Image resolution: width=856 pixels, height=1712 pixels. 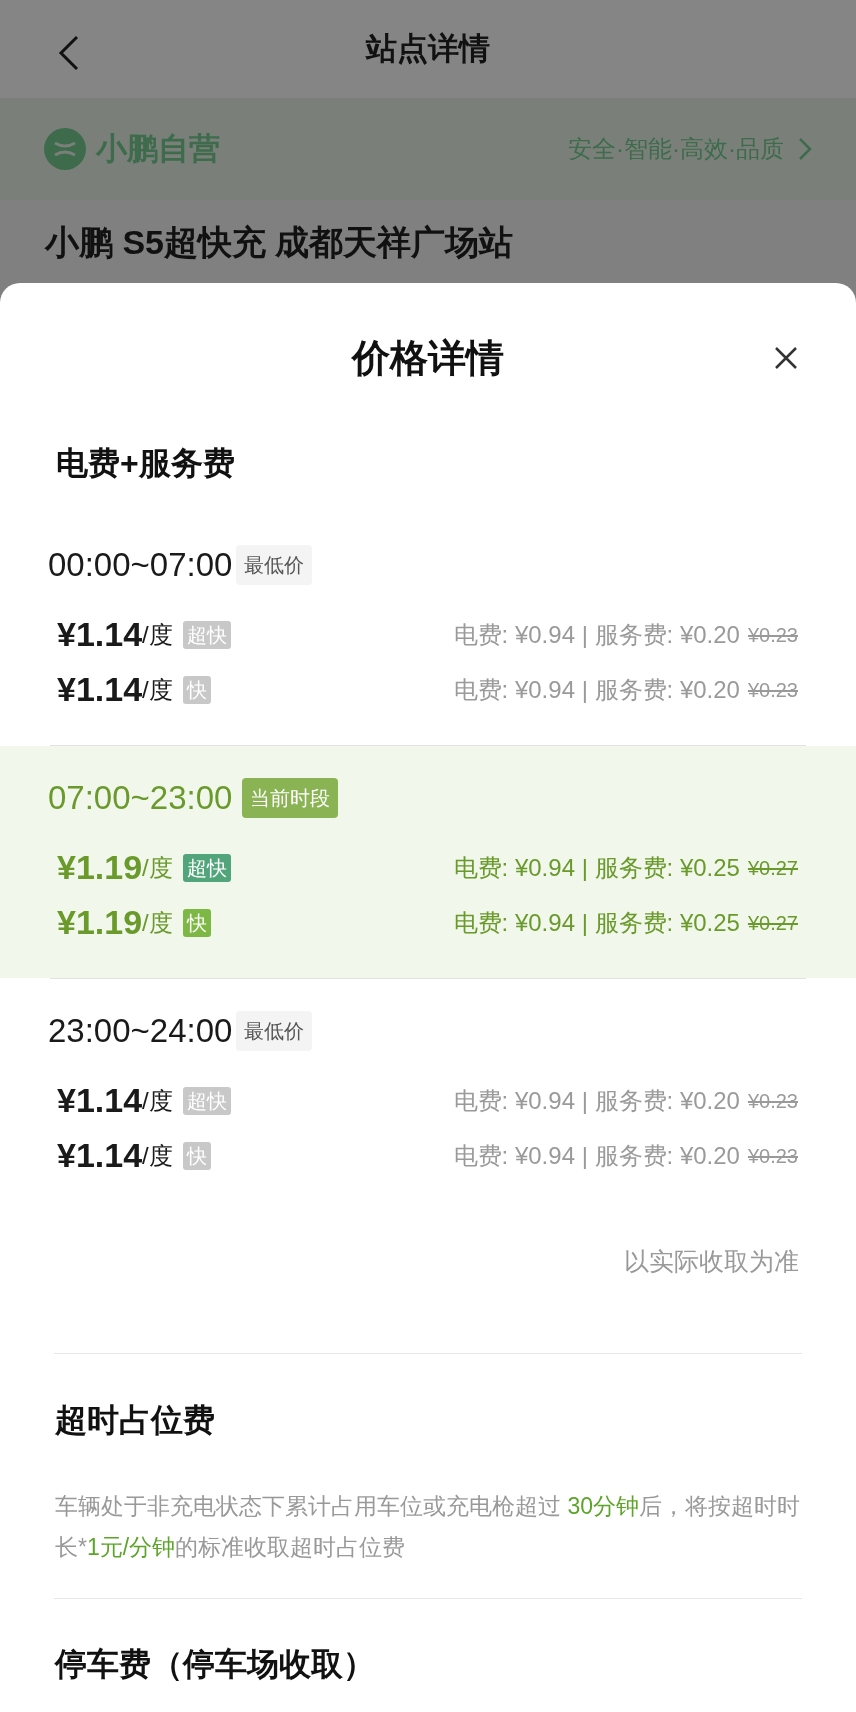 I want to click on chevron-right-icon, so click(x=805, y=149).